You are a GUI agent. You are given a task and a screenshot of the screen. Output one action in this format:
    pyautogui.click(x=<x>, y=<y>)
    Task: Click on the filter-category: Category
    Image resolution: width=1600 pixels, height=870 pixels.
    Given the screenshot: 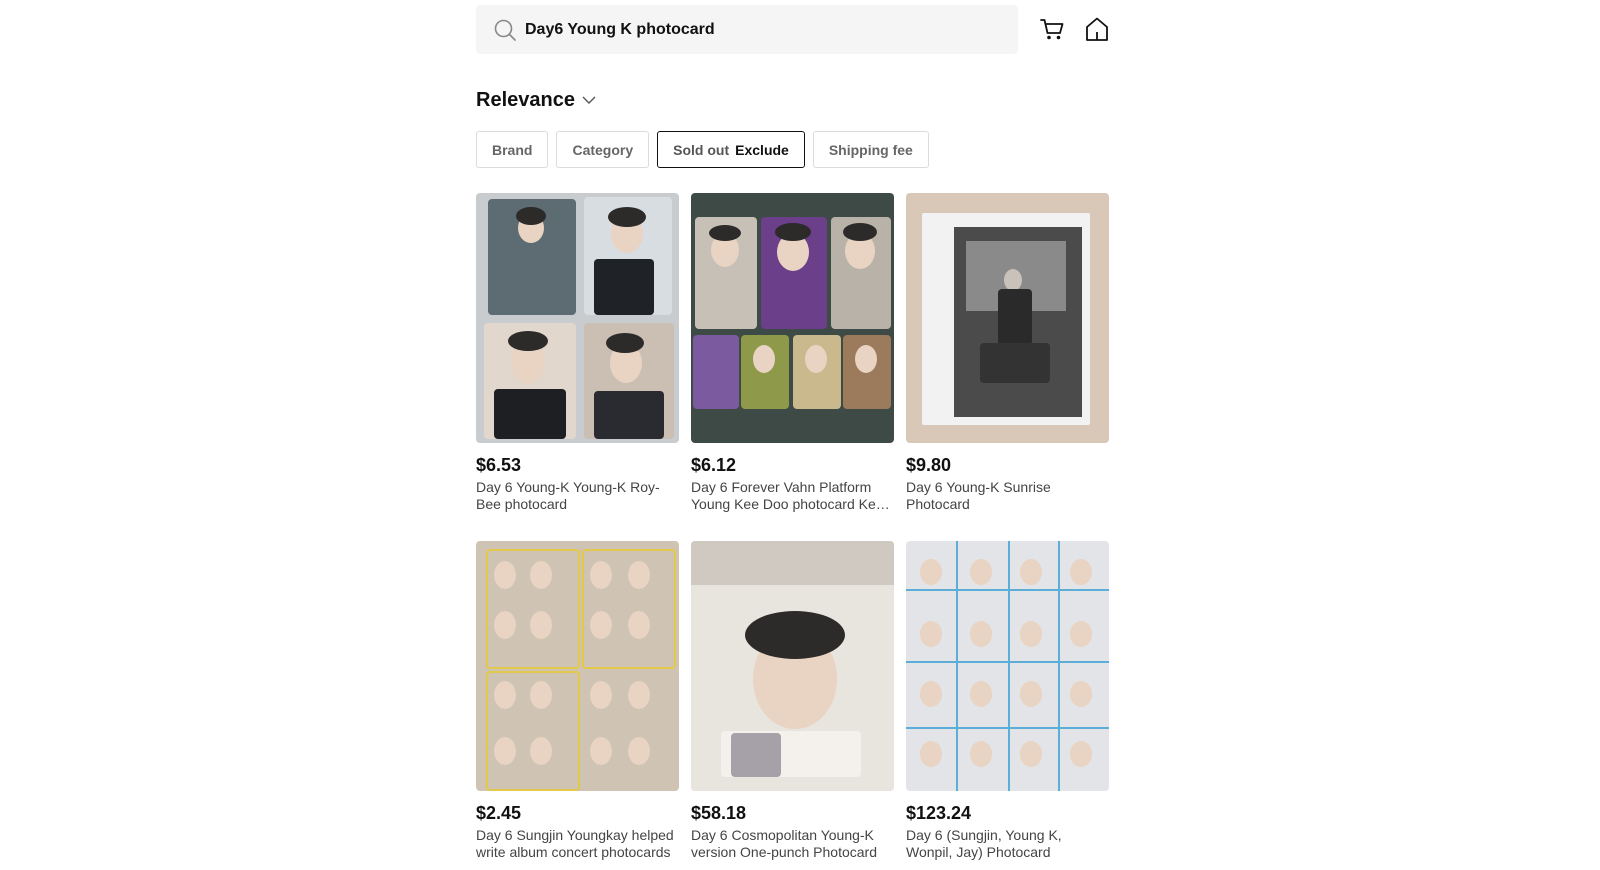 What is the action you would take?
    pyautogui.click(x=603, y=149)
    